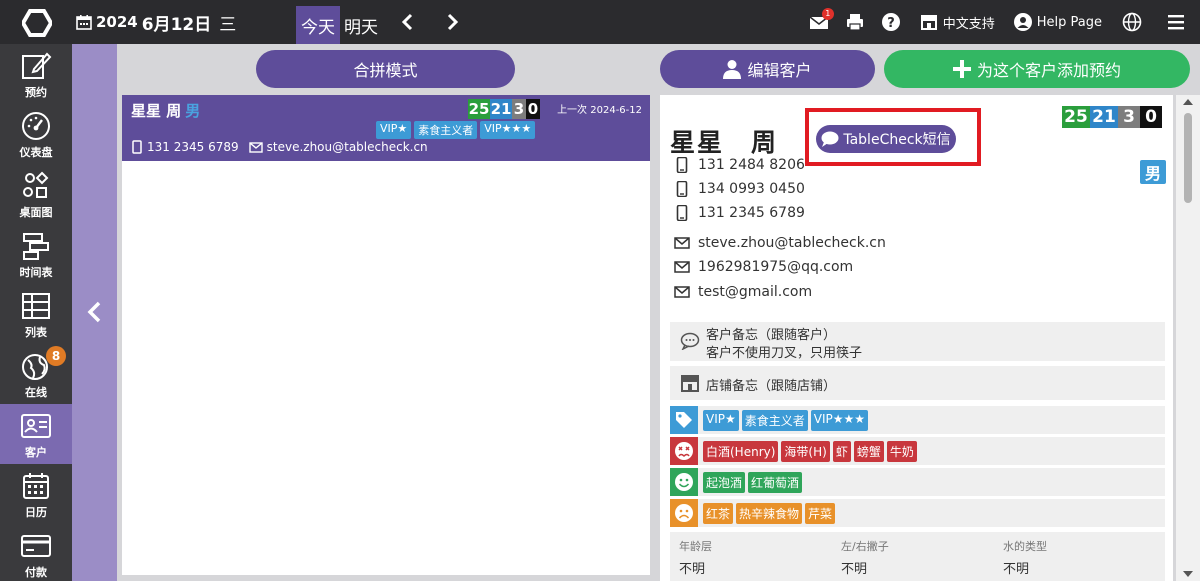 The height and width of the screenshot is (581, 1200). I want to click on count-noshows: 0, so click(533, 109).